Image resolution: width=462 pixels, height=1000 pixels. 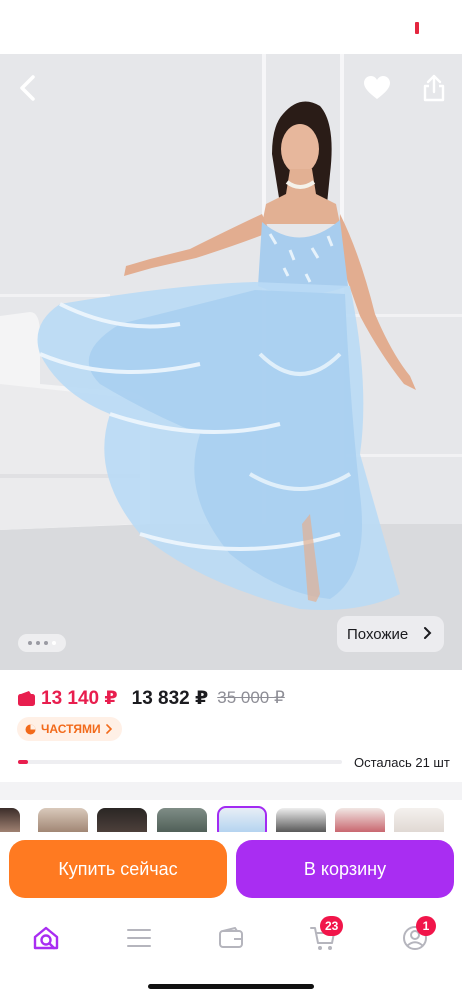 What do you see at coordinates (378, 634) in the screenshot?
I see `similar-label: Похожие` at bounding box center [378, 634].